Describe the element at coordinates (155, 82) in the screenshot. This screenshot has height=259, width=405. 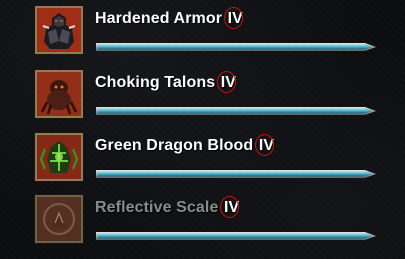
I see `skill-name-text: Choking Talons` at that location.